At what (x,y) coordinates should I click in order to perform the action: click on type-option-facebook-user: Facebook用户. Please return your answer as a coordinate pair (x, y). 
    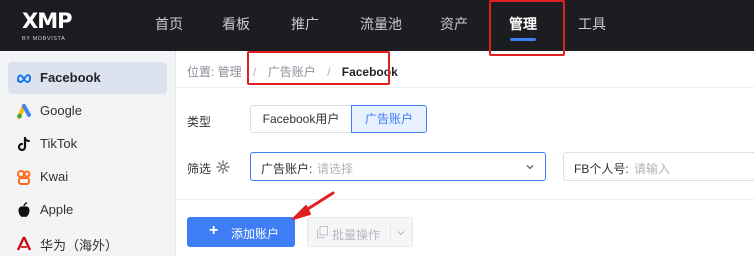
    Looking at the image, I should click on (301, 119).